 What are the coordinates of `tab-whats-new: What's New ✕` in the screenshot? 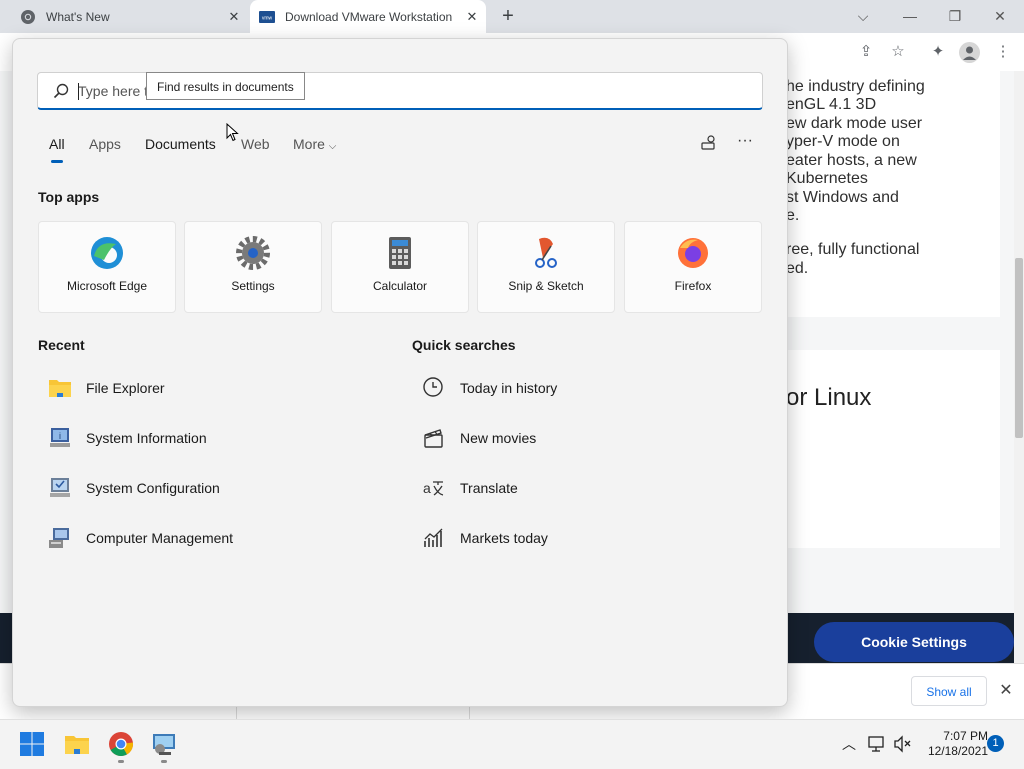 It's located at (129, 16).